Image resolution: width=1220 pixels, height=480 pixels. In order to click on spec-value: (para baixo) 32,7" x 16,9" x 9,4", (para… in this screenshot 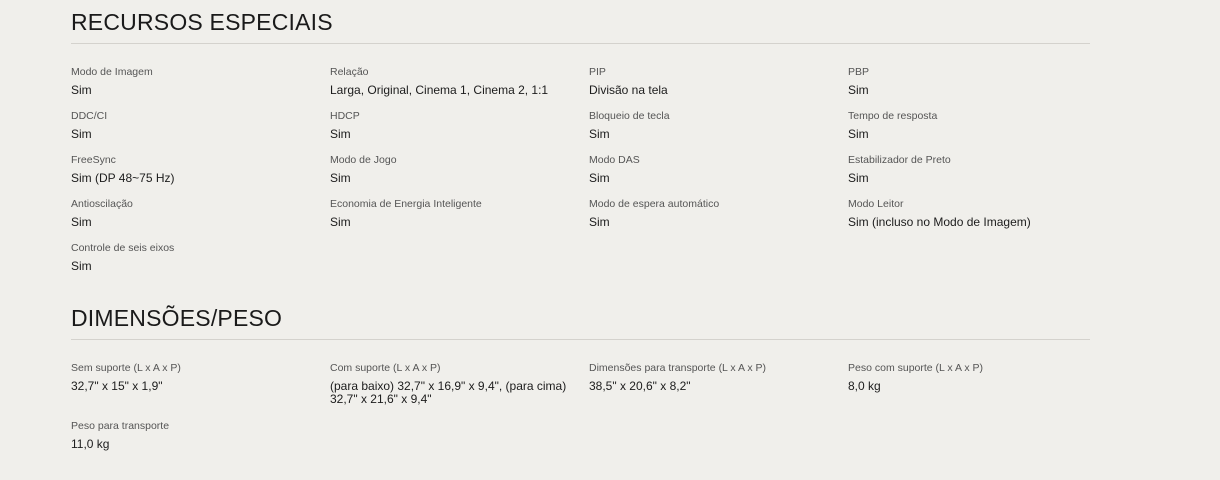, I will do `click(448, 392)`.